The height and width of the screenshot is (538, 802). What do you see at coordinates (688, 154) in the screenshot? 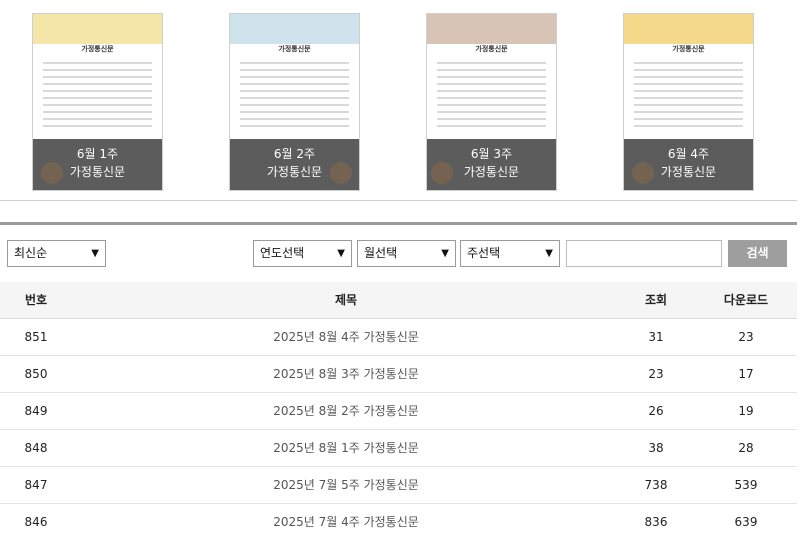
I see `card-week: 6월 4주` at bounding box center [688, 154].